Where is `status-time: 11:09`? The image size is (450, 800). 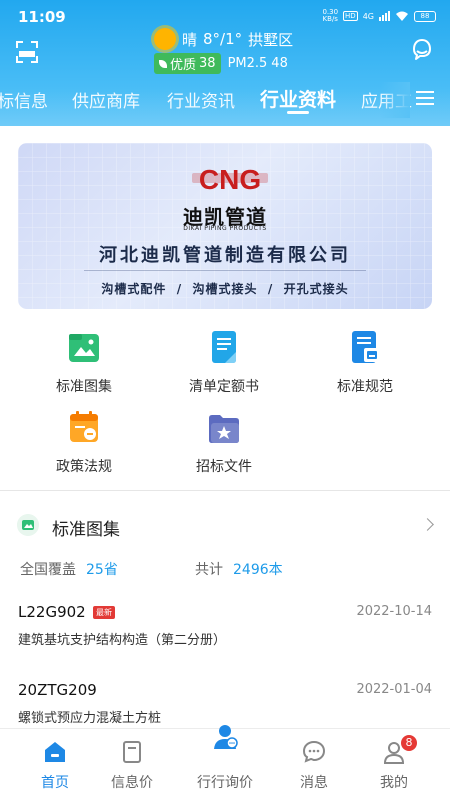
status-time: 11:09 is located at coordinates (42, 17).